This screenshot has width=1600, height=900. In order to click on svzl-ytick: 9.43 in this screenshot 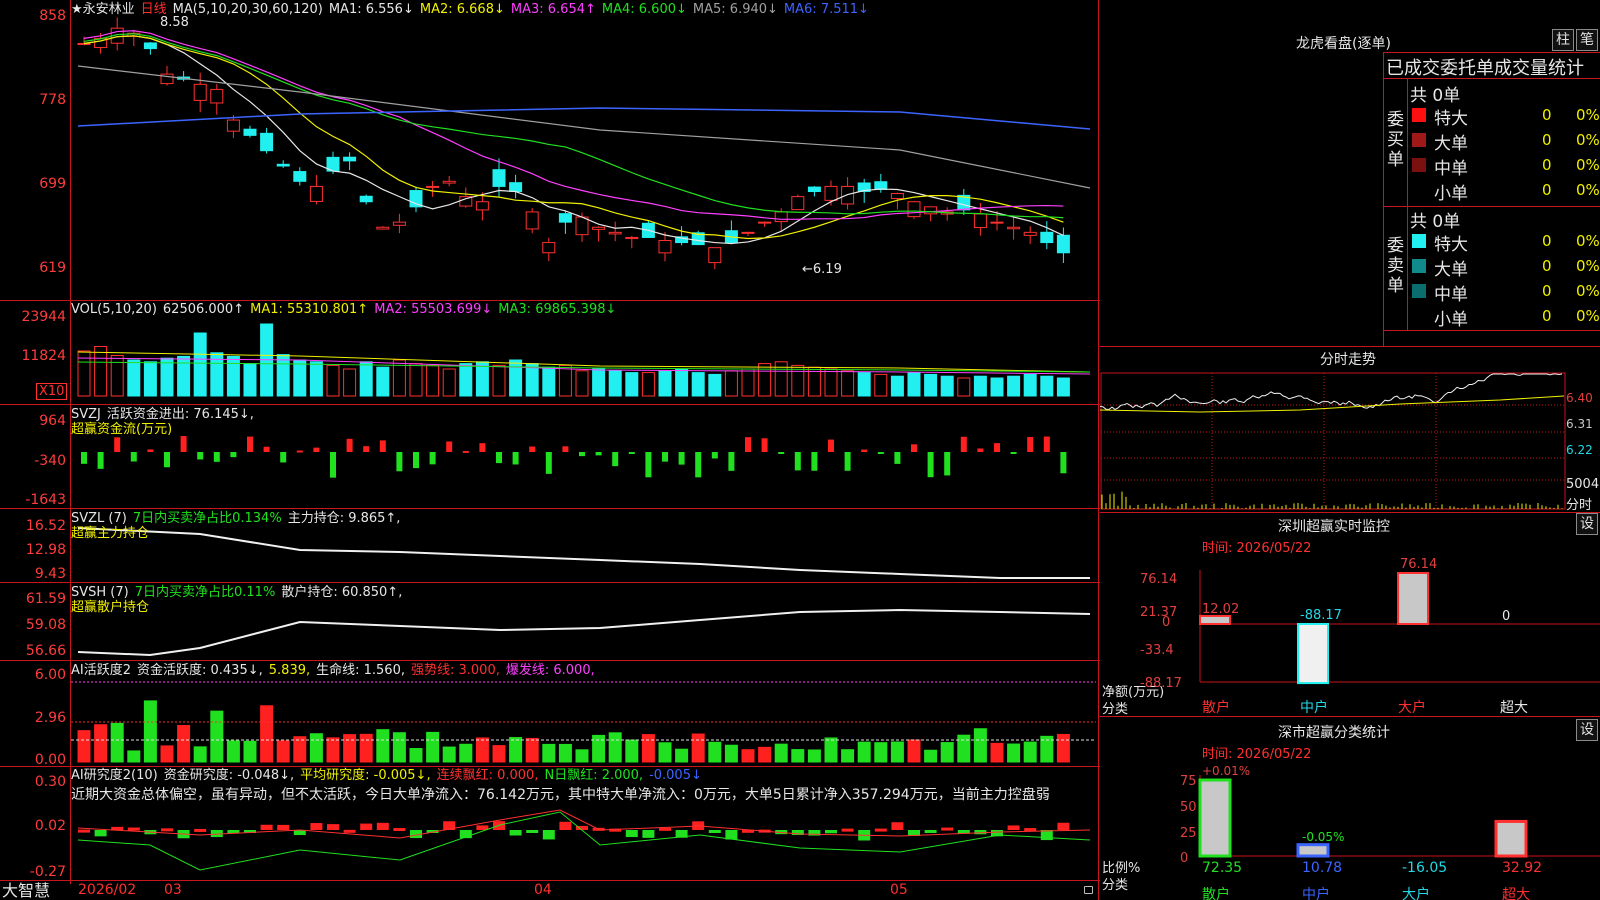, I will do `click(50, 574)`.